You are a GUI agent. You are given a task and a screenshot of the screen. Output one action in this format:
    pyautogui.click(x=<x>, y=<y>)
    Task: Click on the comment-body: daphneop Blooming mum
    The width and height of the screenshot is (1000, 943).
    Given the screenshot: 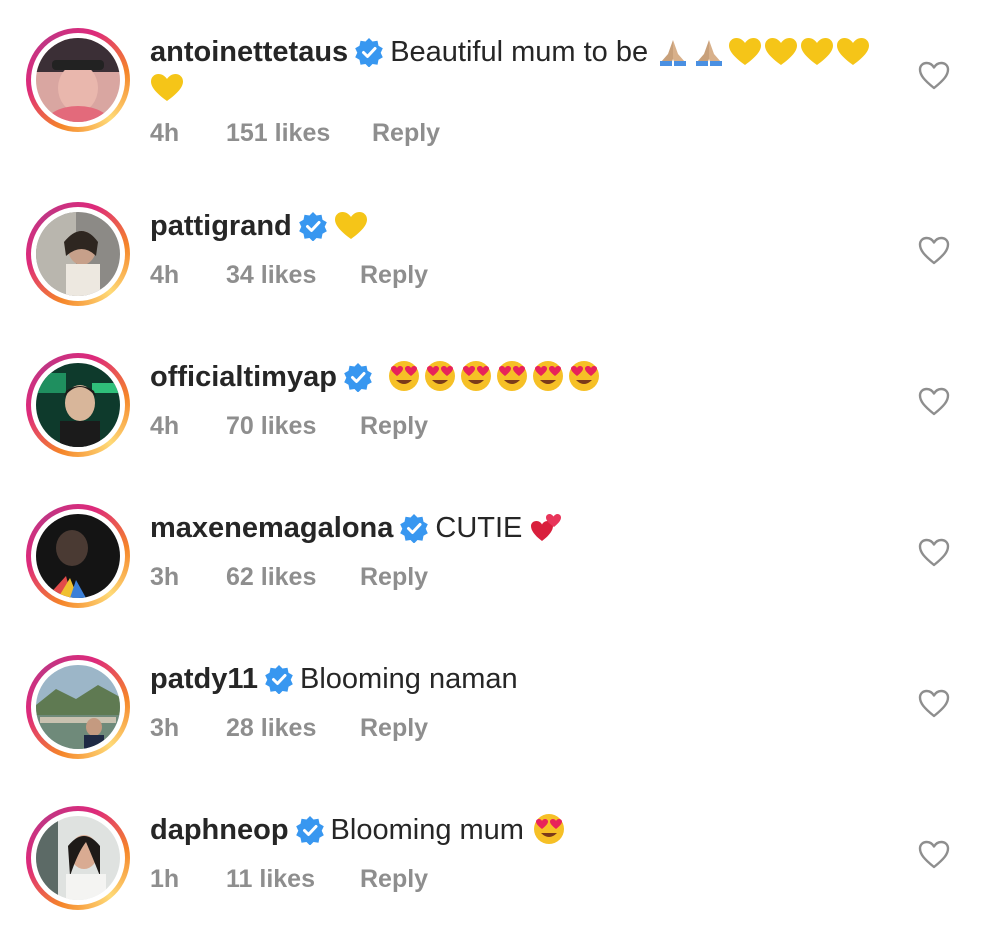 What is the action you would take?
    pyautogui.click(x=520, y=830)
    